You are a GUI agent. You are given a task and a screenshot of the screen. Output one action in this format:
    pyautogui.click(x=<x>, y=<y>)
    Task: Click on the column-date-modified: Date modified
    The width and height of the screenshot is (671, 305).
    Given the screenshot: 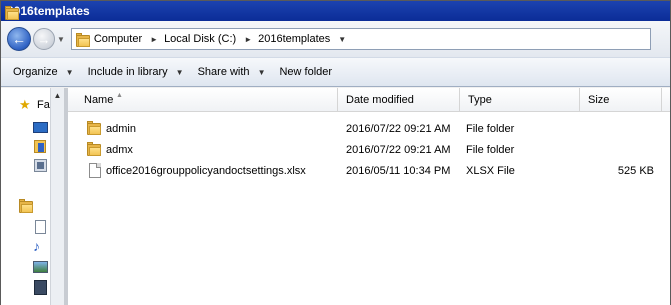 What is the action you would take?
    pyautogui.click(x=399, y=100)
    